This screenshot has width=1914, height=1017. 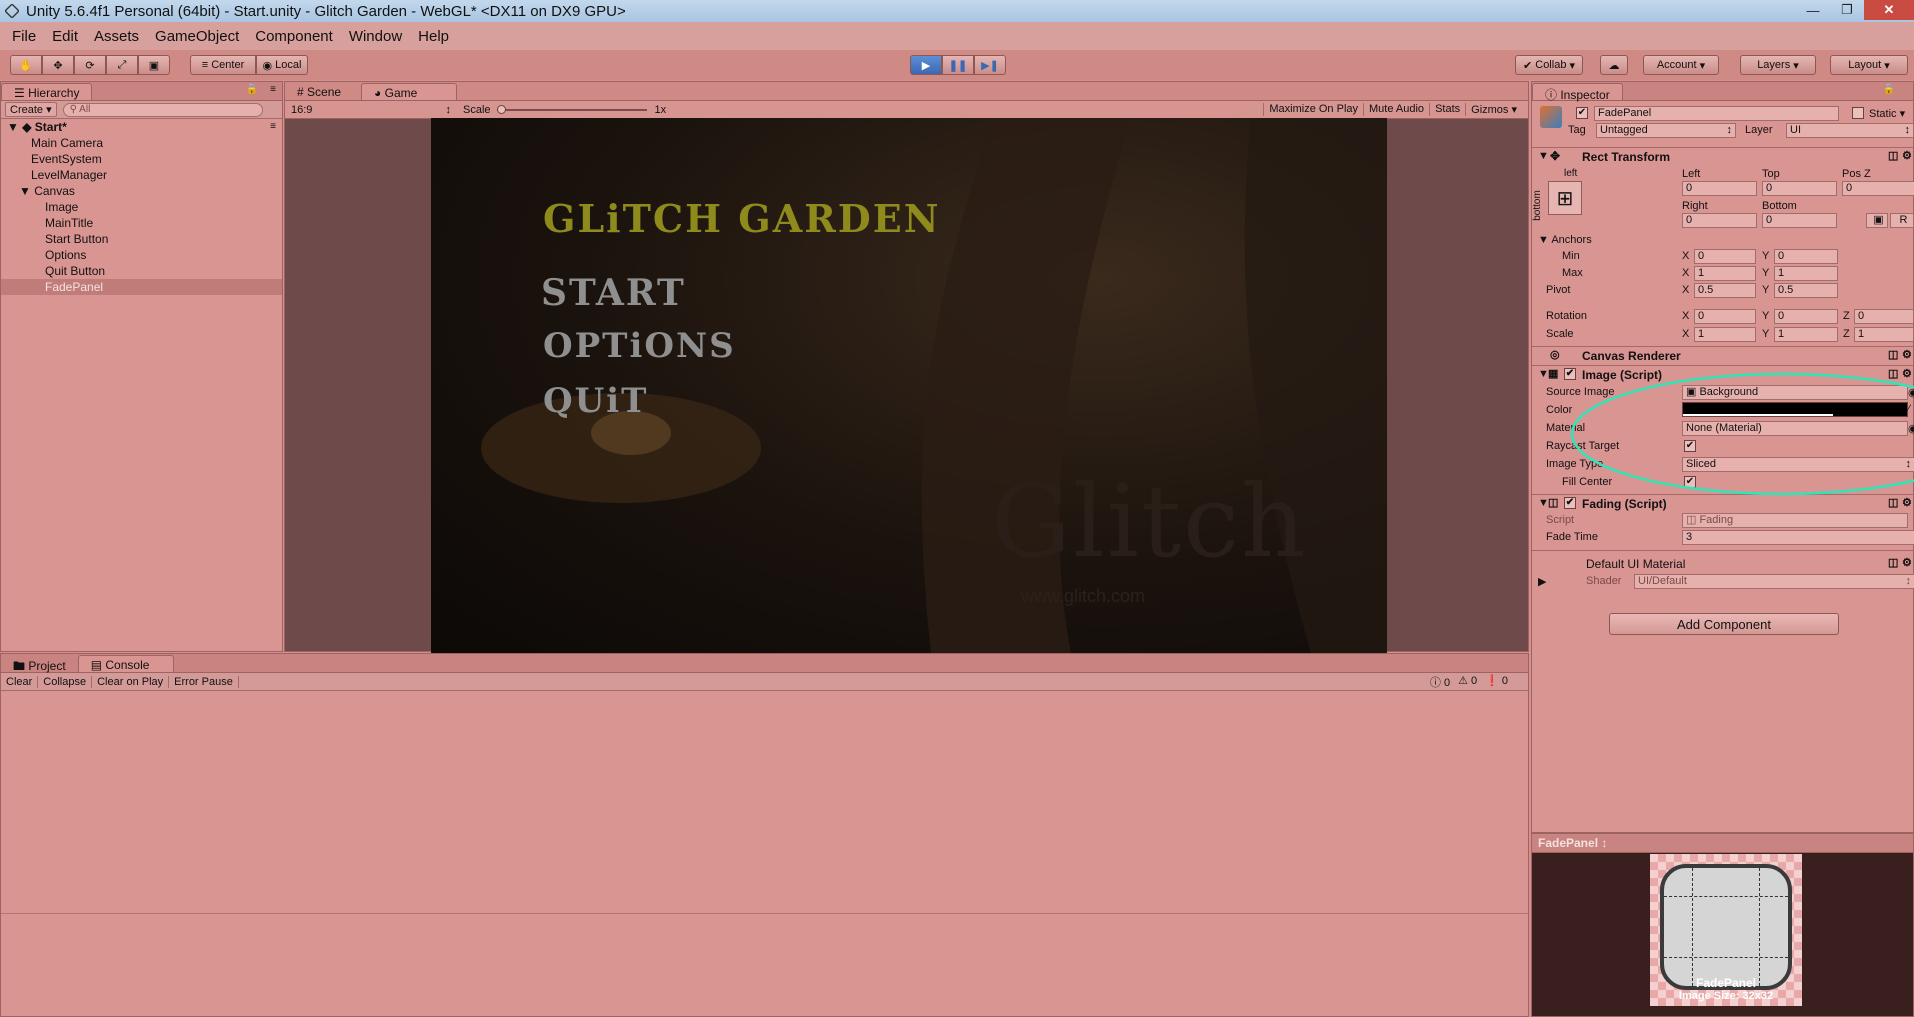 I want to click on collab-button: ✔ Collab ▾, so click(x=1549, y=65).